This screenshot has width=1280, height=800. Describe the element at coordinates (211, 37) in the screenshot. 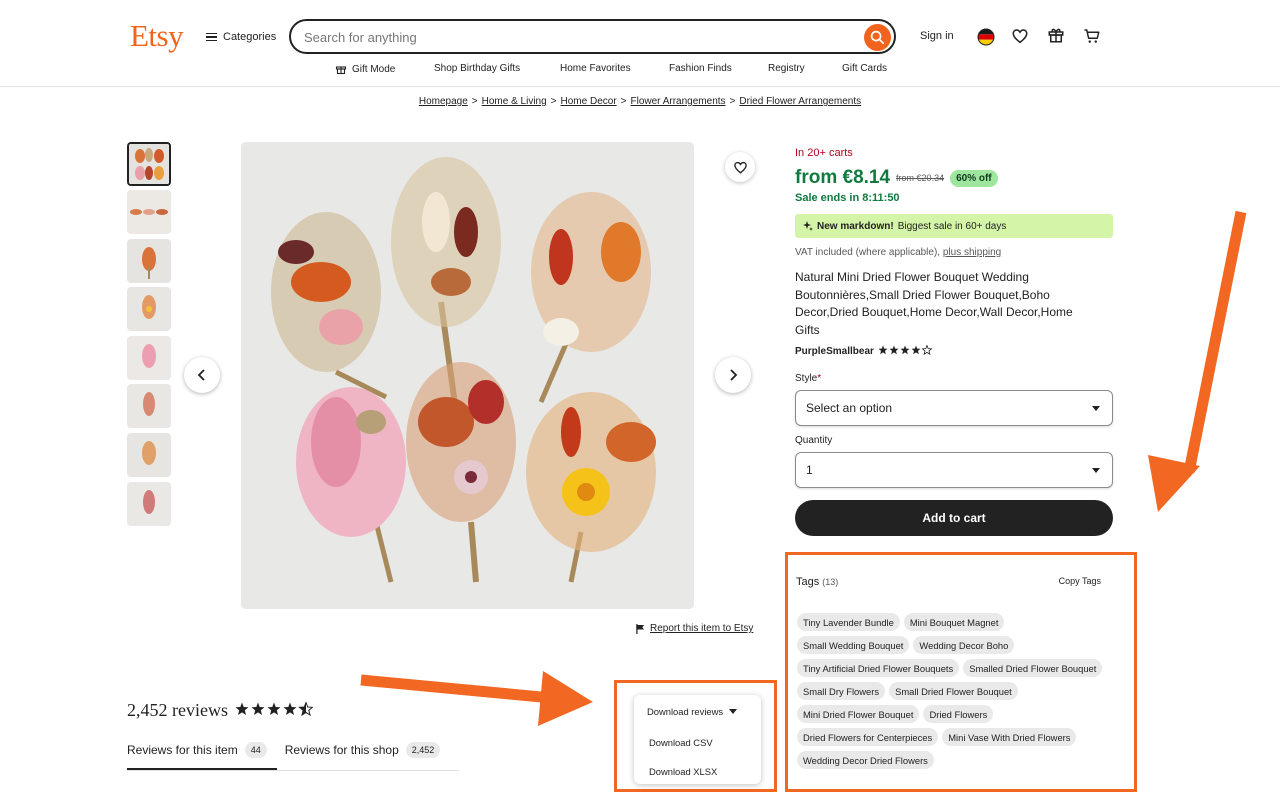

I see `menu-icon` at that location.